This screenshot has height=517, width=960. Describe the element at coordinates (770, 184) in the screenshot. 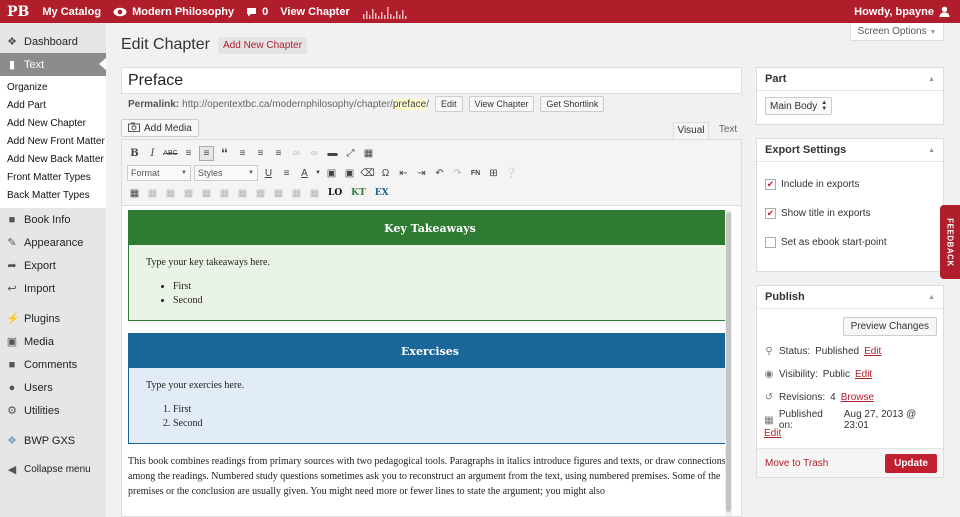

I see `include-in-exports-checkbox: ✔` at that location.